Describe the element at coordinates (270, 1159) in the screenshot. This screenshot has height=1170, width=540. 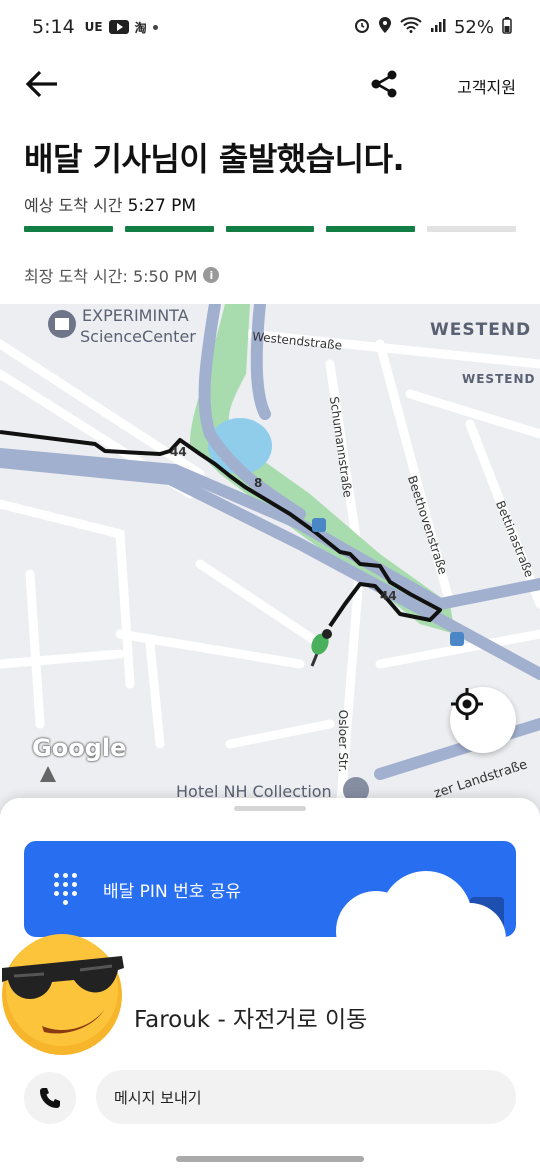
I see `home-indicator` at that location.